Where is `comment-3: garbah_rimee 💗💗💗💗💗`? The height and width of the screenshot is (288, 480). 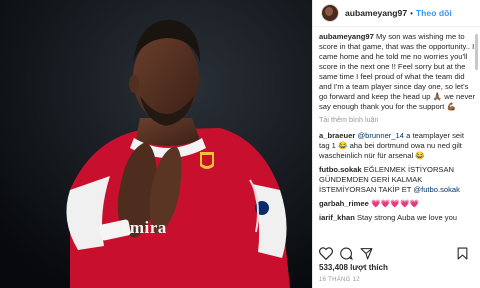 comment-3: garbah_rimee 💗💗💗💗💗 is located at coordinates (397, 204).